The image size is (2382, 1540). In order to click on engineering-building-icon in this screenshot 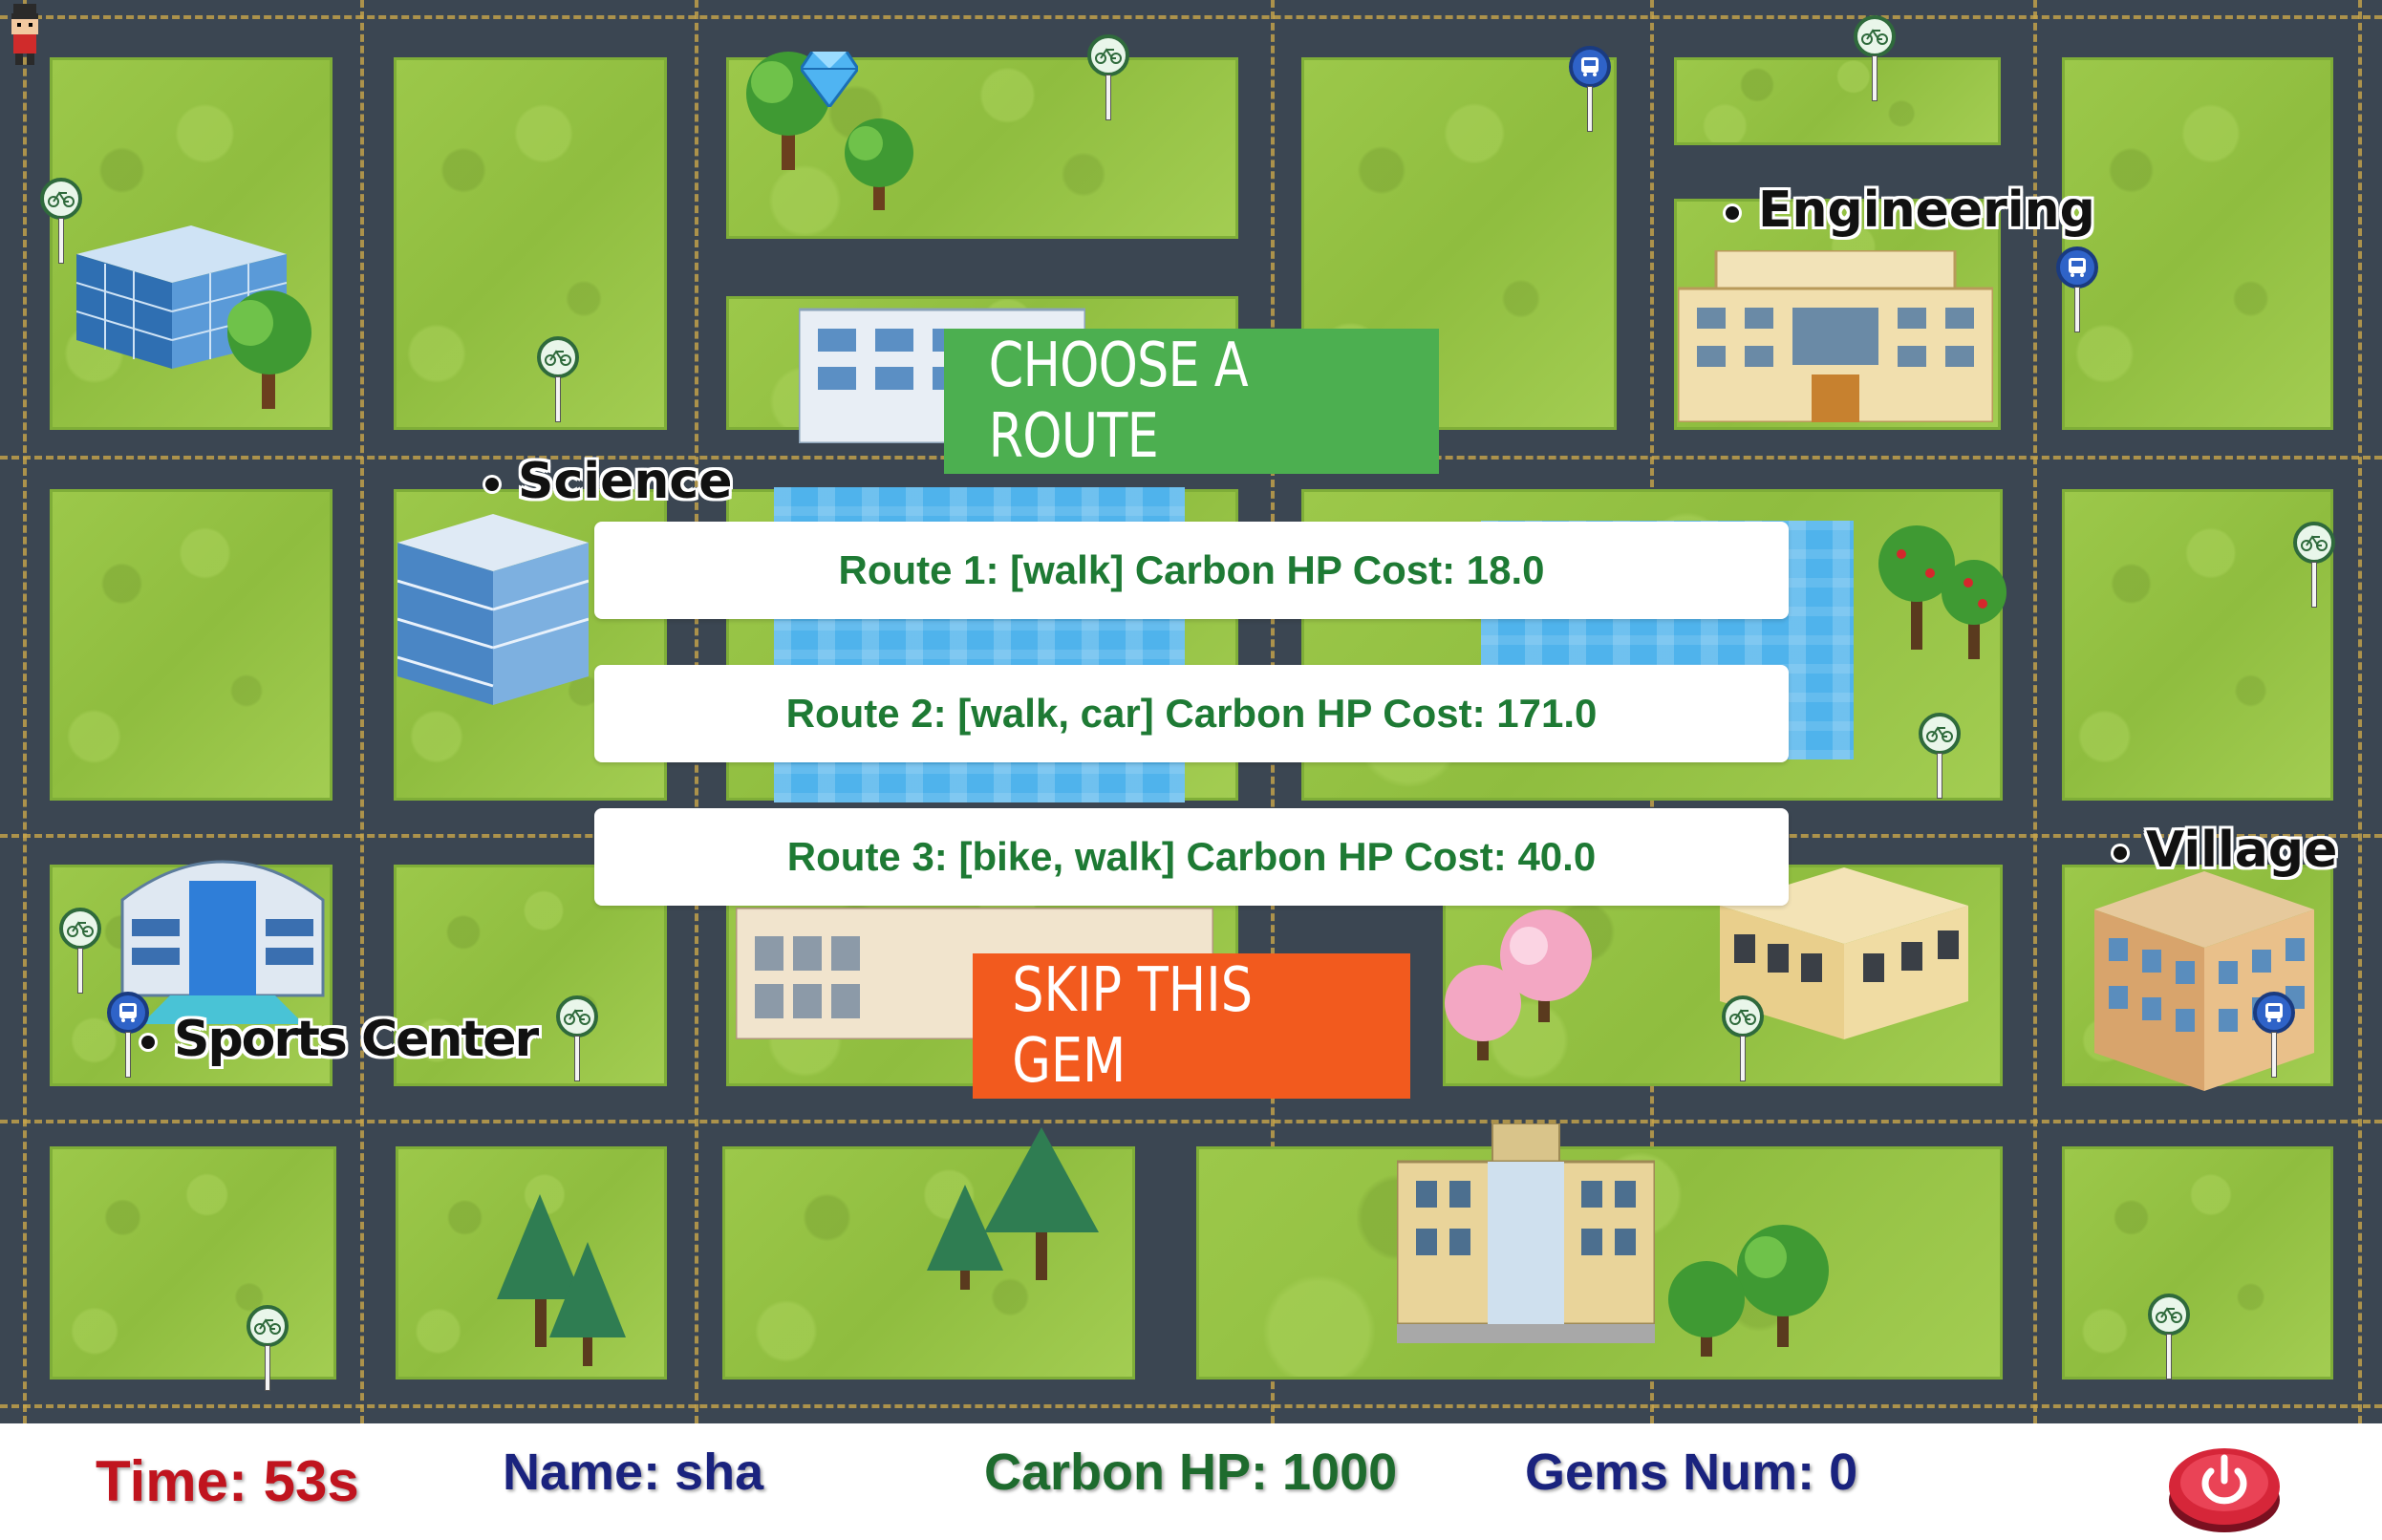, I will do `click(1835, 336)`.